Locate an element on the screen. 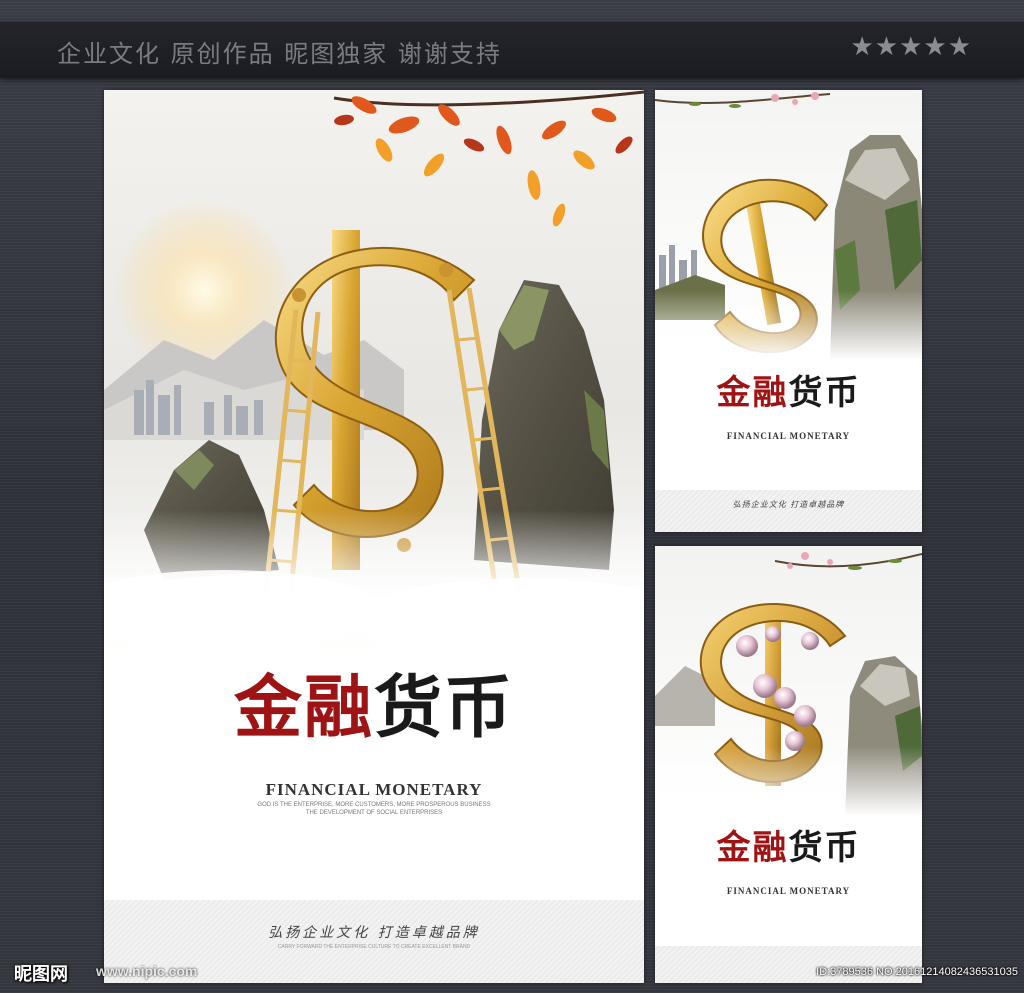  watermark-id: ID:3789536 NO:20161214082436531035 is located at coordinates (917, 972).